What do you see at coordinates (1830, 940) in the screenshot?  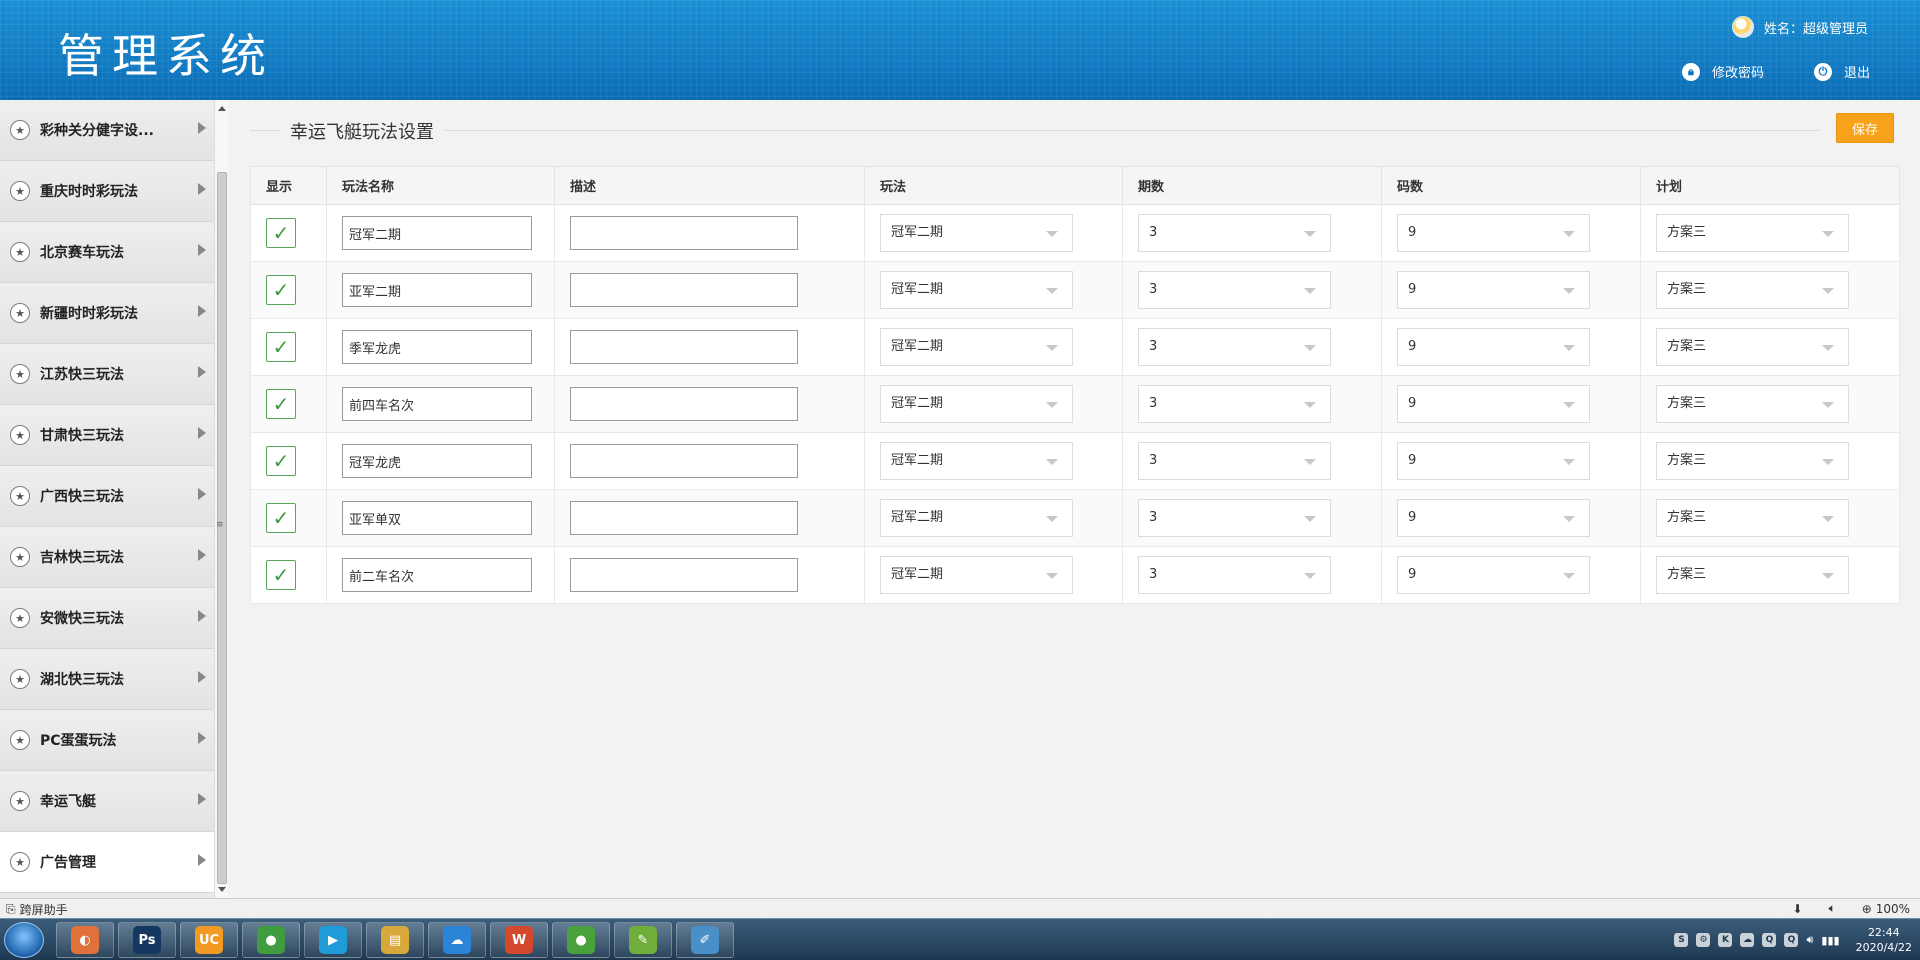 I see `network-icon: ▮▮▮` at bounding box center [1830, 940].